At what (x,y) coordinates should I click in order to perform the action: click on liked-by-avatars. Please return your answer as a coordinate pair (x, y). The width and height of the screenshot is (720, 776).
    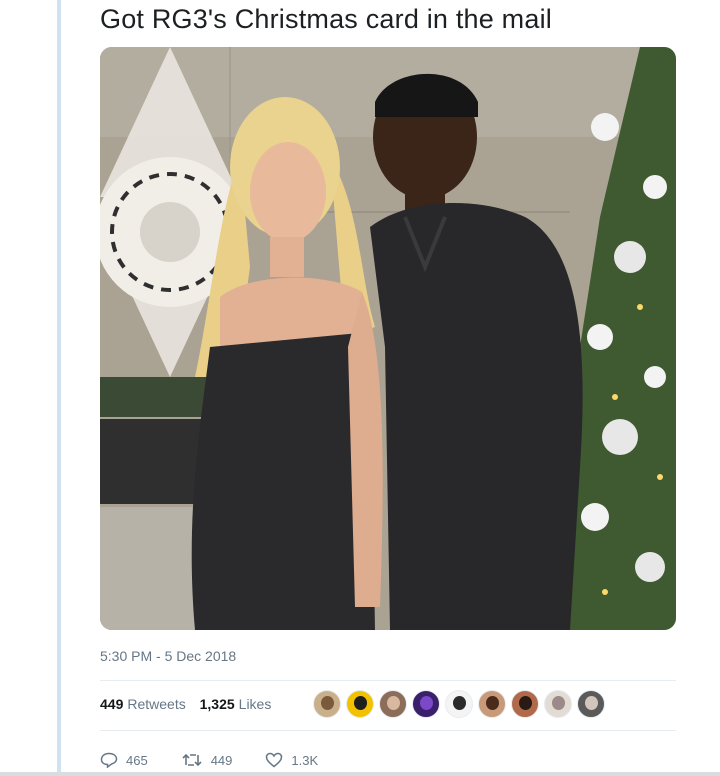
    Looking at the image, I should click on (461, 706).